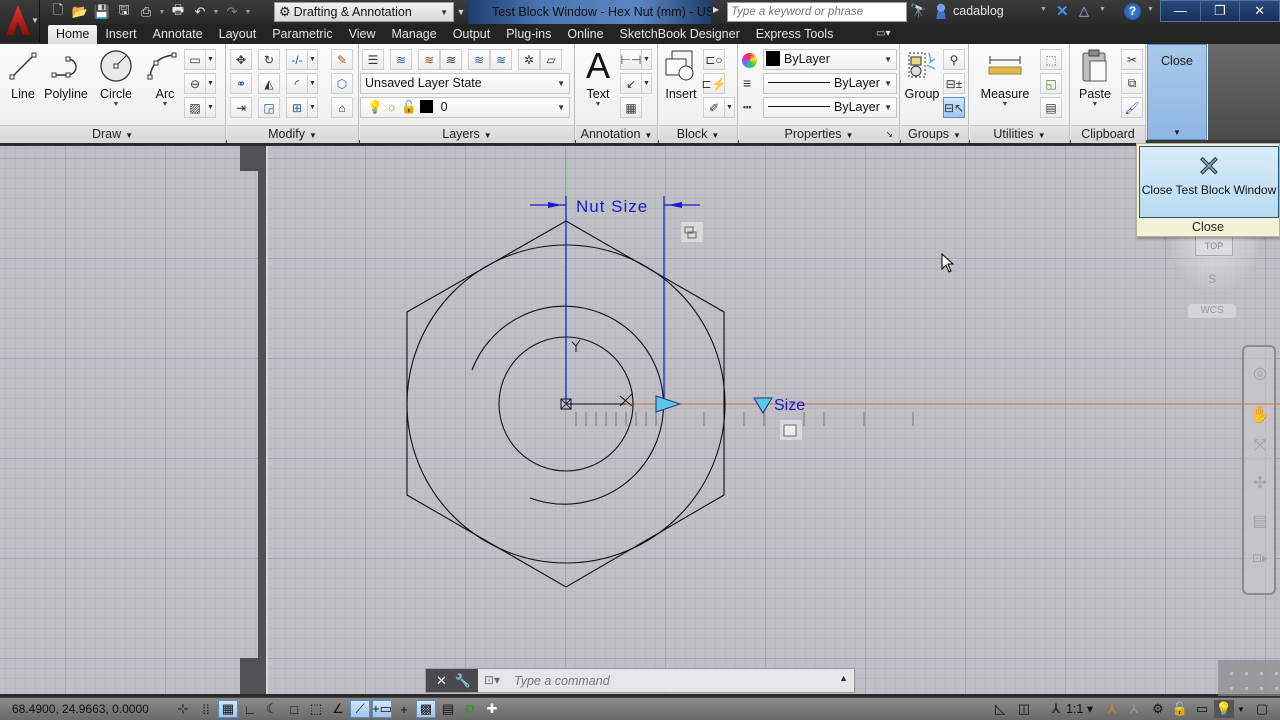  I want to click on copy-clip-icon: ⧉, so click(1132, 83).